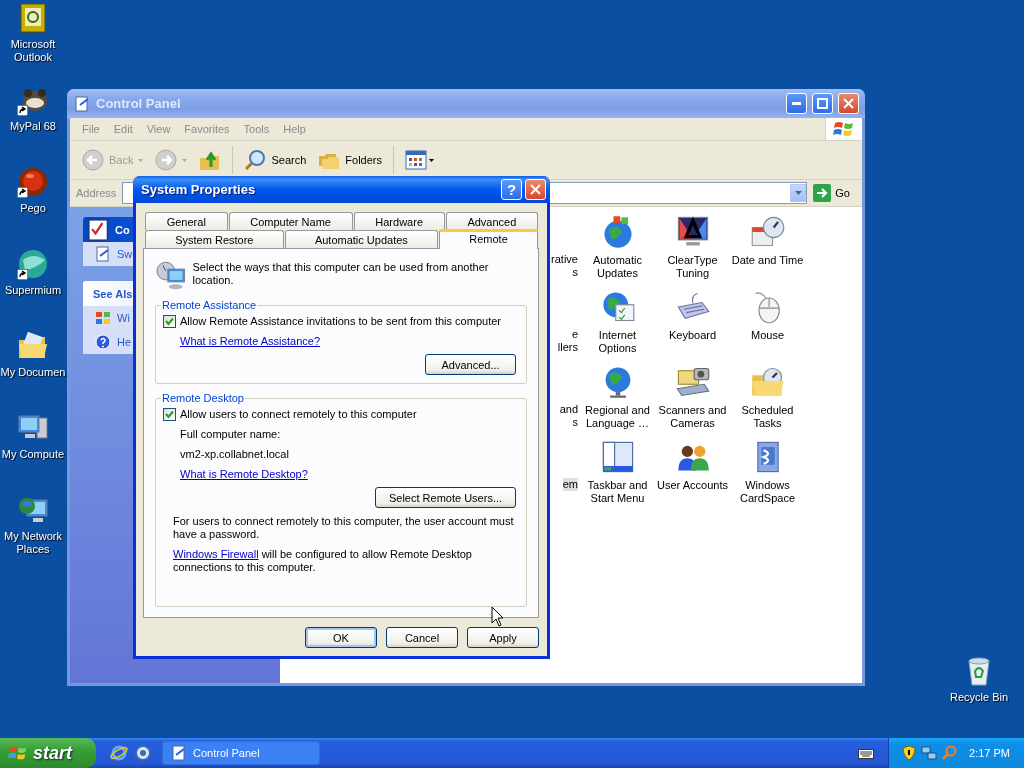 The width and height of the screenshot is (1024, 768). Describe the element at coordinates (139, 103) in the screenshot. I see `window-title: Control Panel` at that location.